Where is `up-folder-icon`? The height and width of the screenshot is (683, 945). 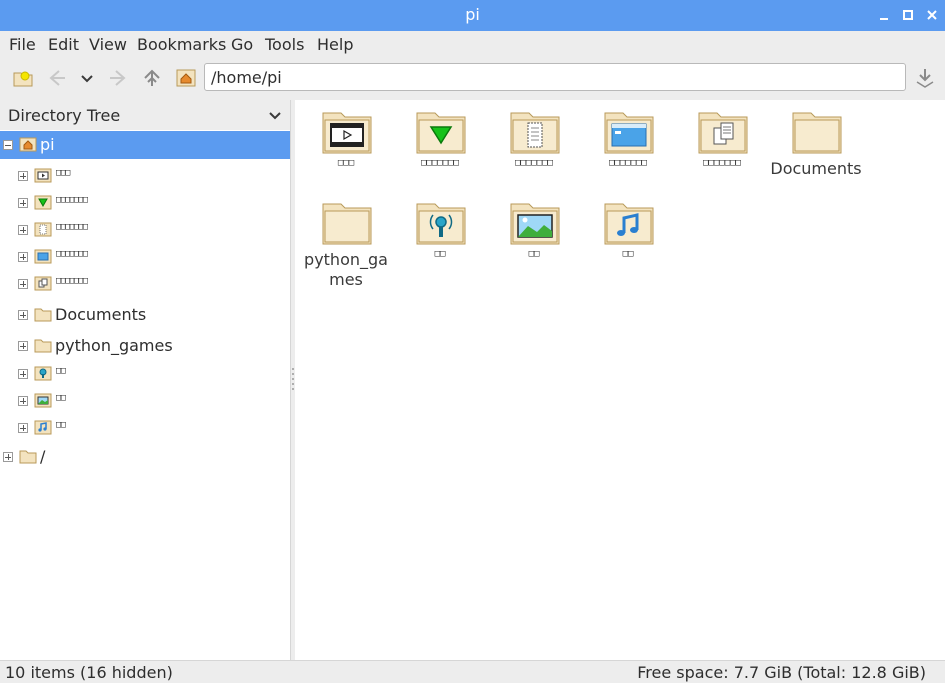 up-folder-icon is located at coordinates (152, 78).